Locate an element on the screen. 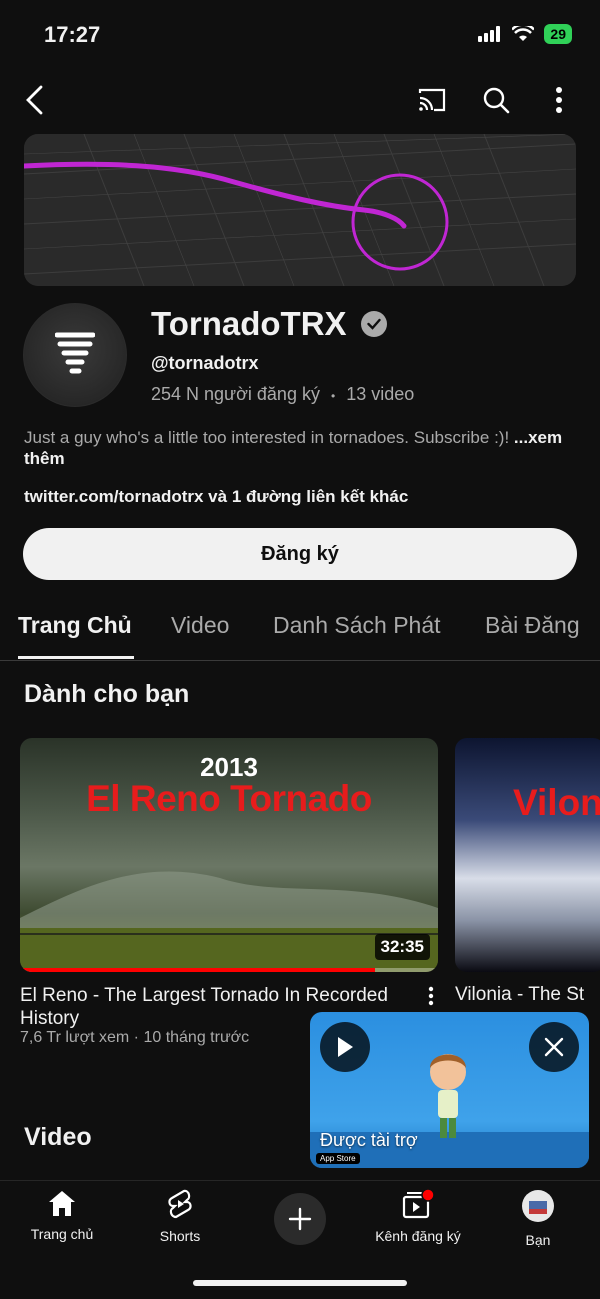 This screenshot has height=1299, width=600. status-time: 17:27 is located at coordinates (72, 34).